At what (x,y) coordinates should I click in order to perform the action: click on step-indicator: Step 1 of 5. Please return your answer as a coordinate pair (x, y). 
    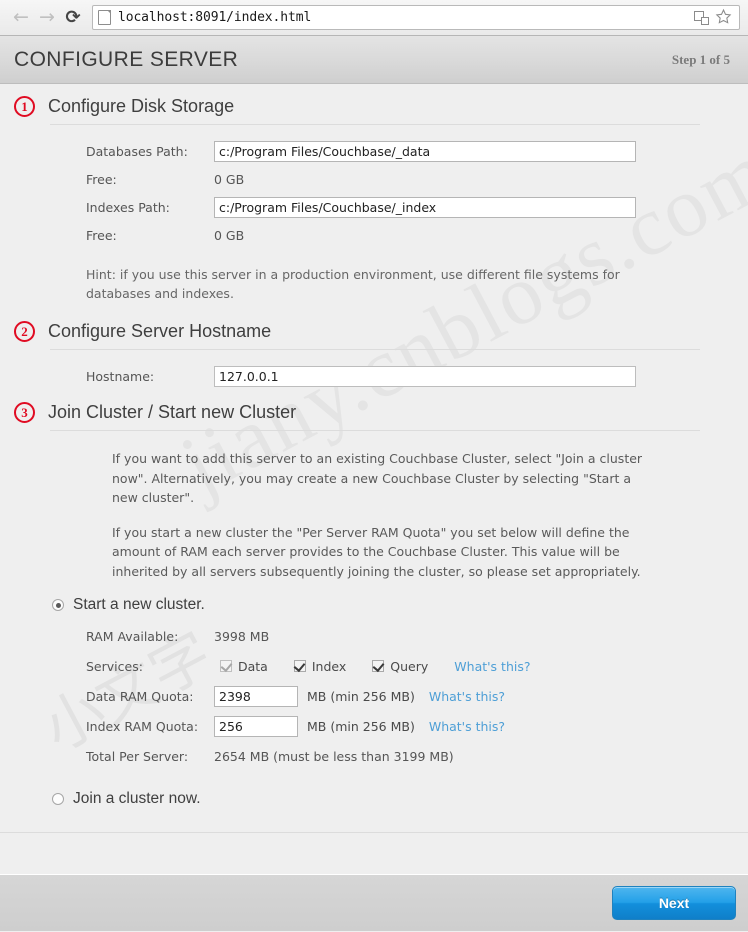
    Looking at the image, I should click on (700, 59).